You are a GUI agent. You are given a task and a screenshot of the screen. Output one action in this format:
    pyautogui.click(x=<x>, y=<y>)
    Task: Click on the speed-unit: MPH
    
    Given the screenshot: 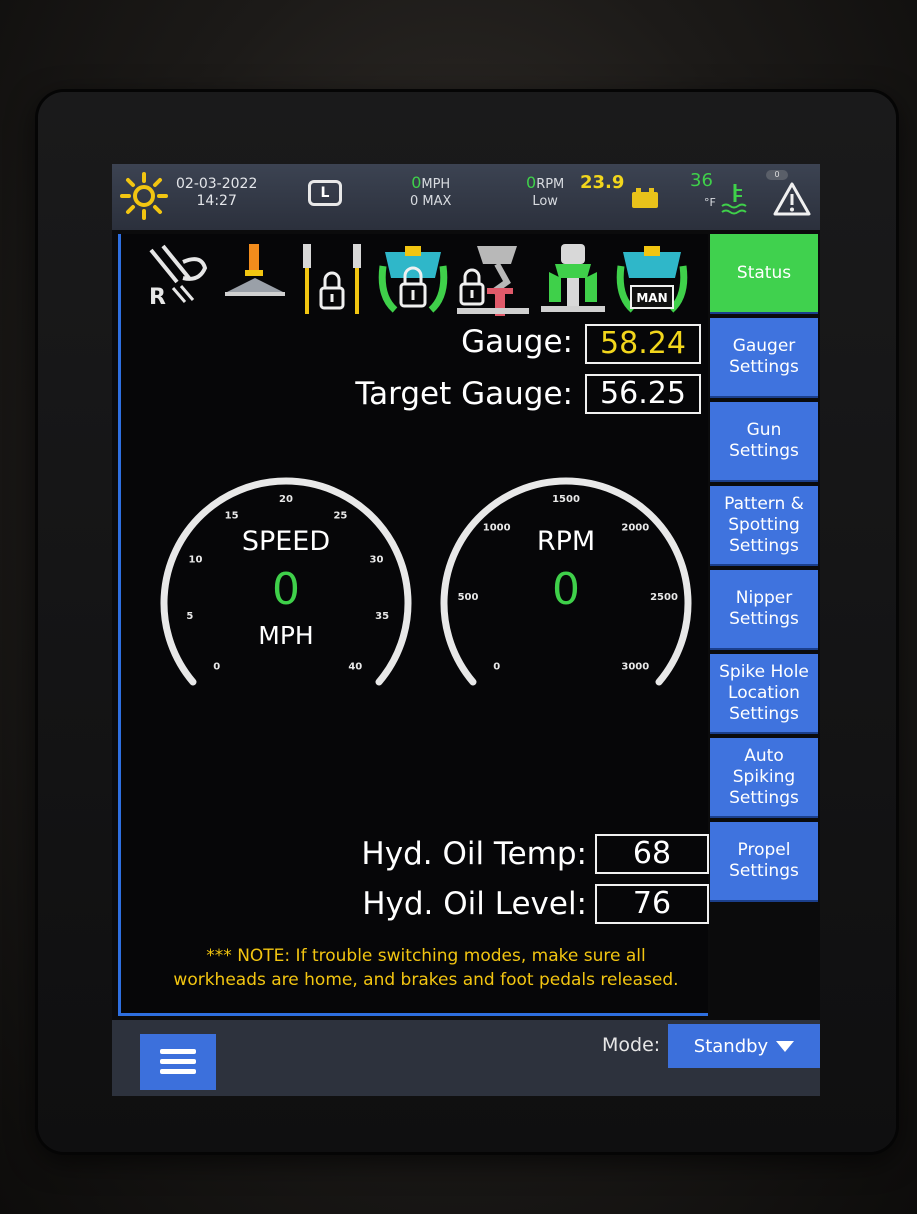 What is the action you would take?
    pyautogui.click(x=436, y=184)
    